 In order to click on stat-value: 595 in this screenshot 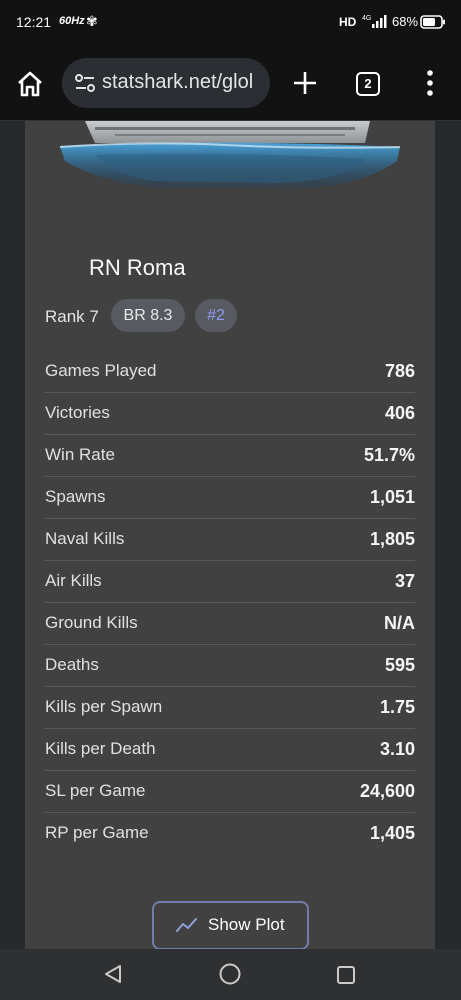, I will do `click(399, 665)`.